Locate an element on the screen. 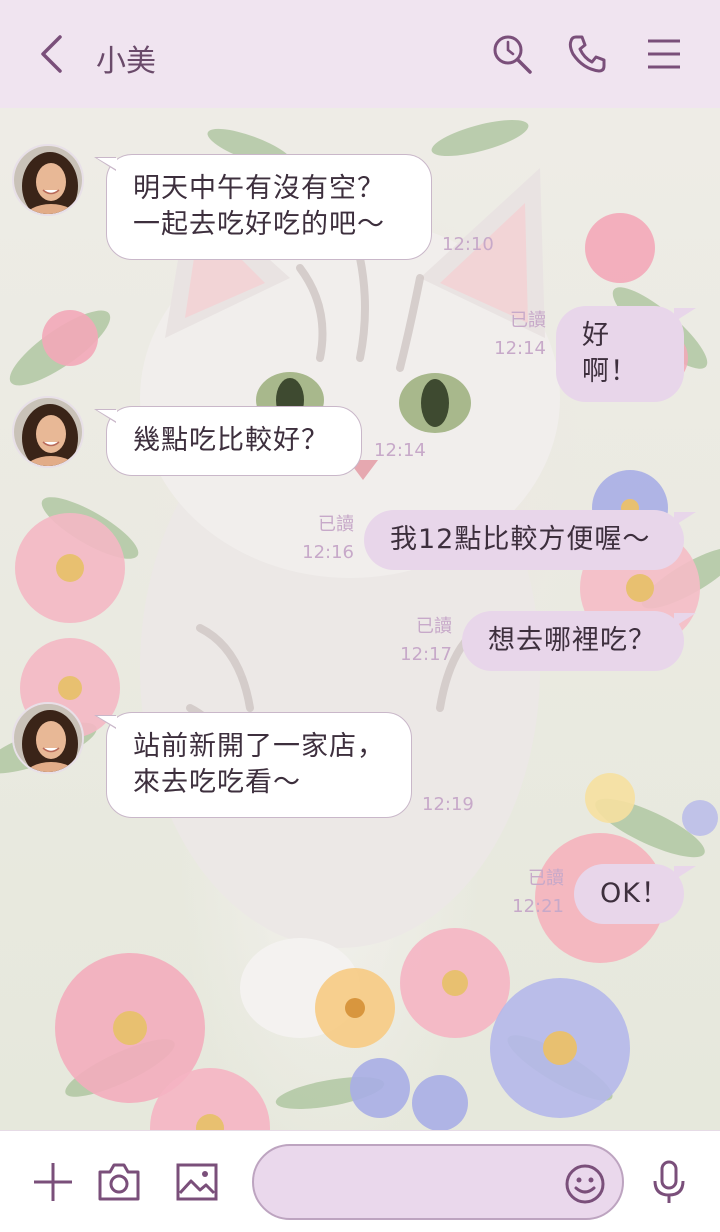  outgoing-message-bubble: 想去哪裡吃？ is located at coordinates (579, 641).